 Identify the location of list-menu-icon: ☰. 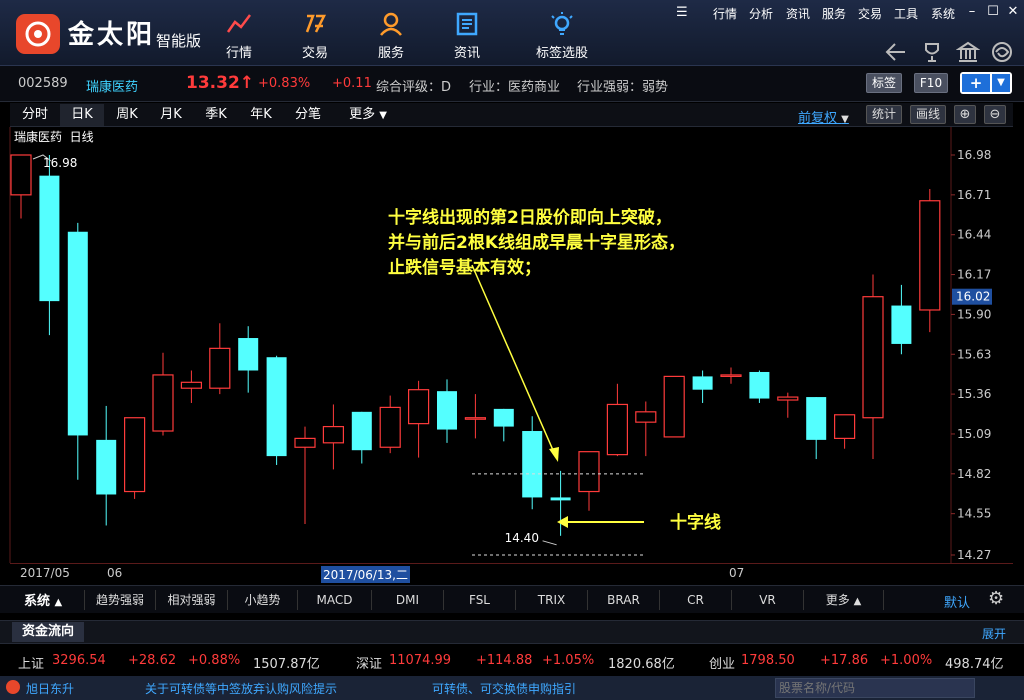
(682, 12).